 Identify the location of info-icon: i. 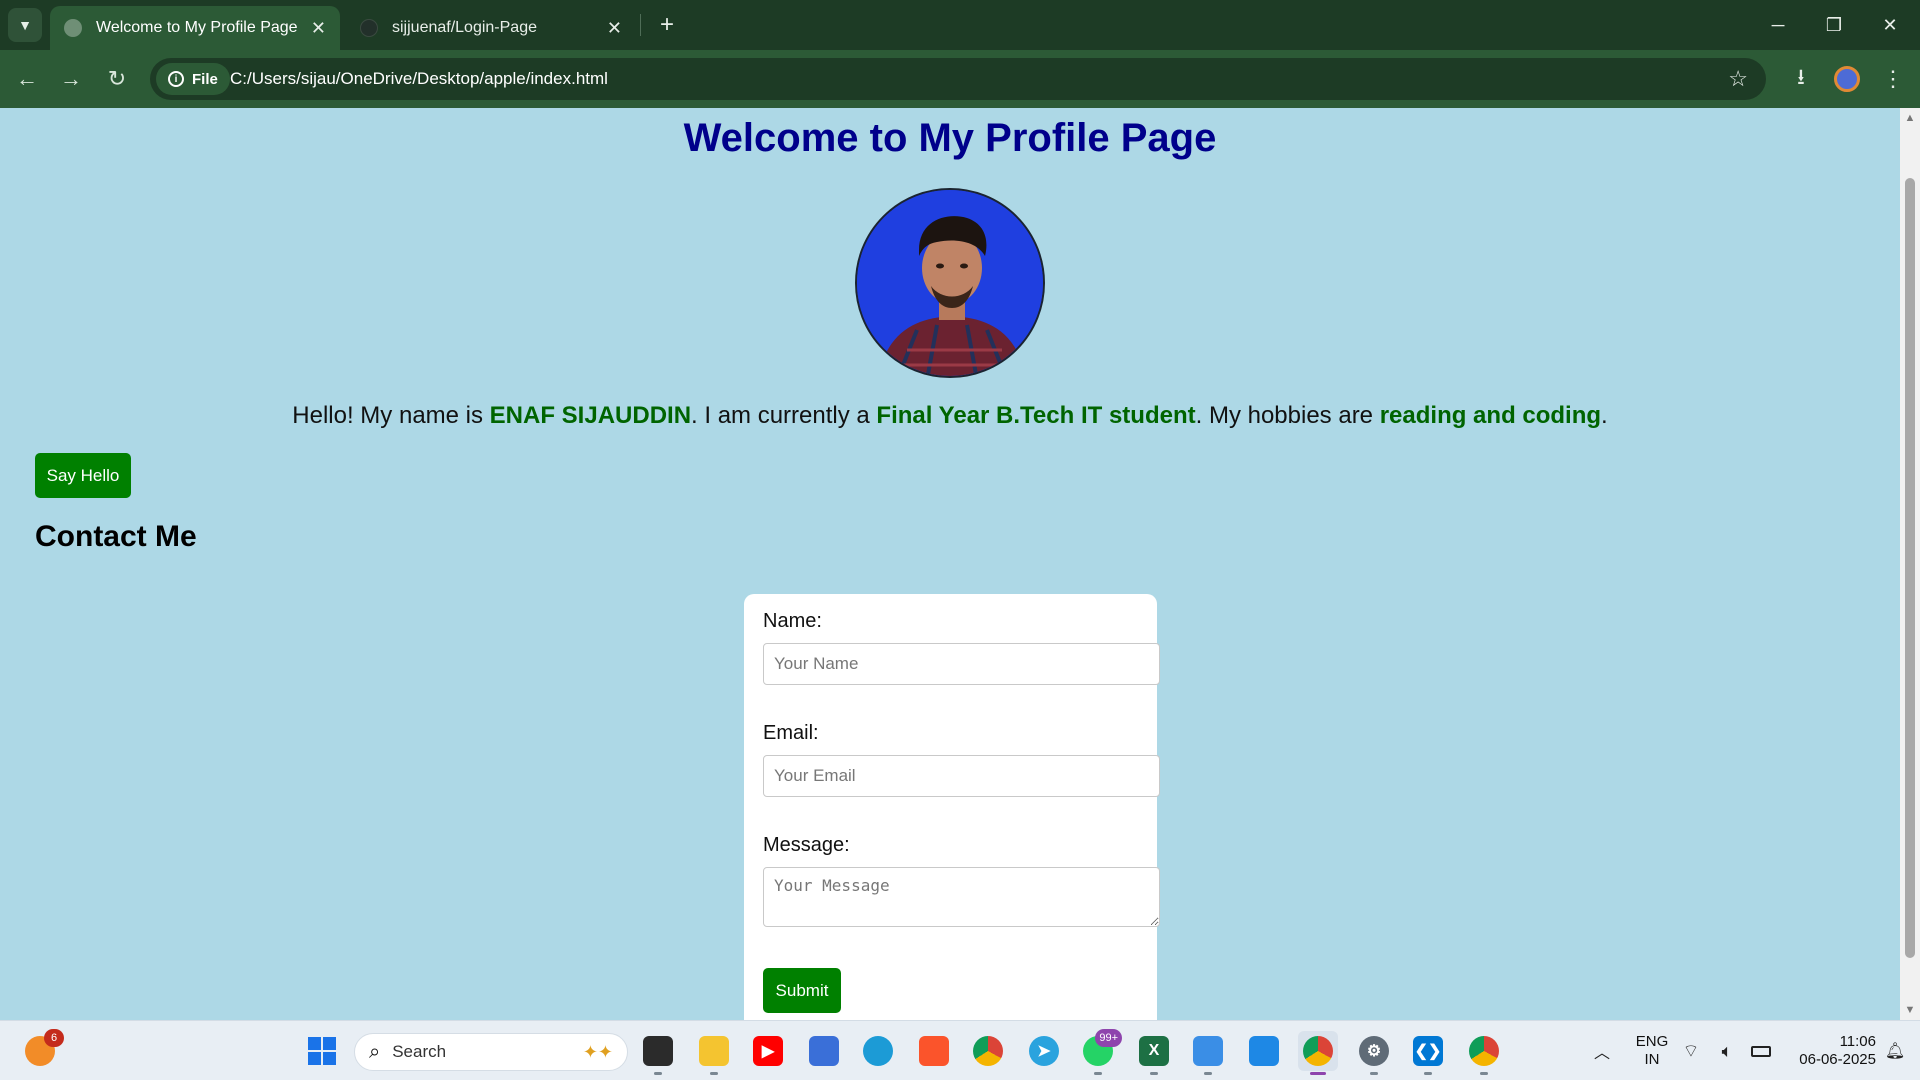
(176, 79).